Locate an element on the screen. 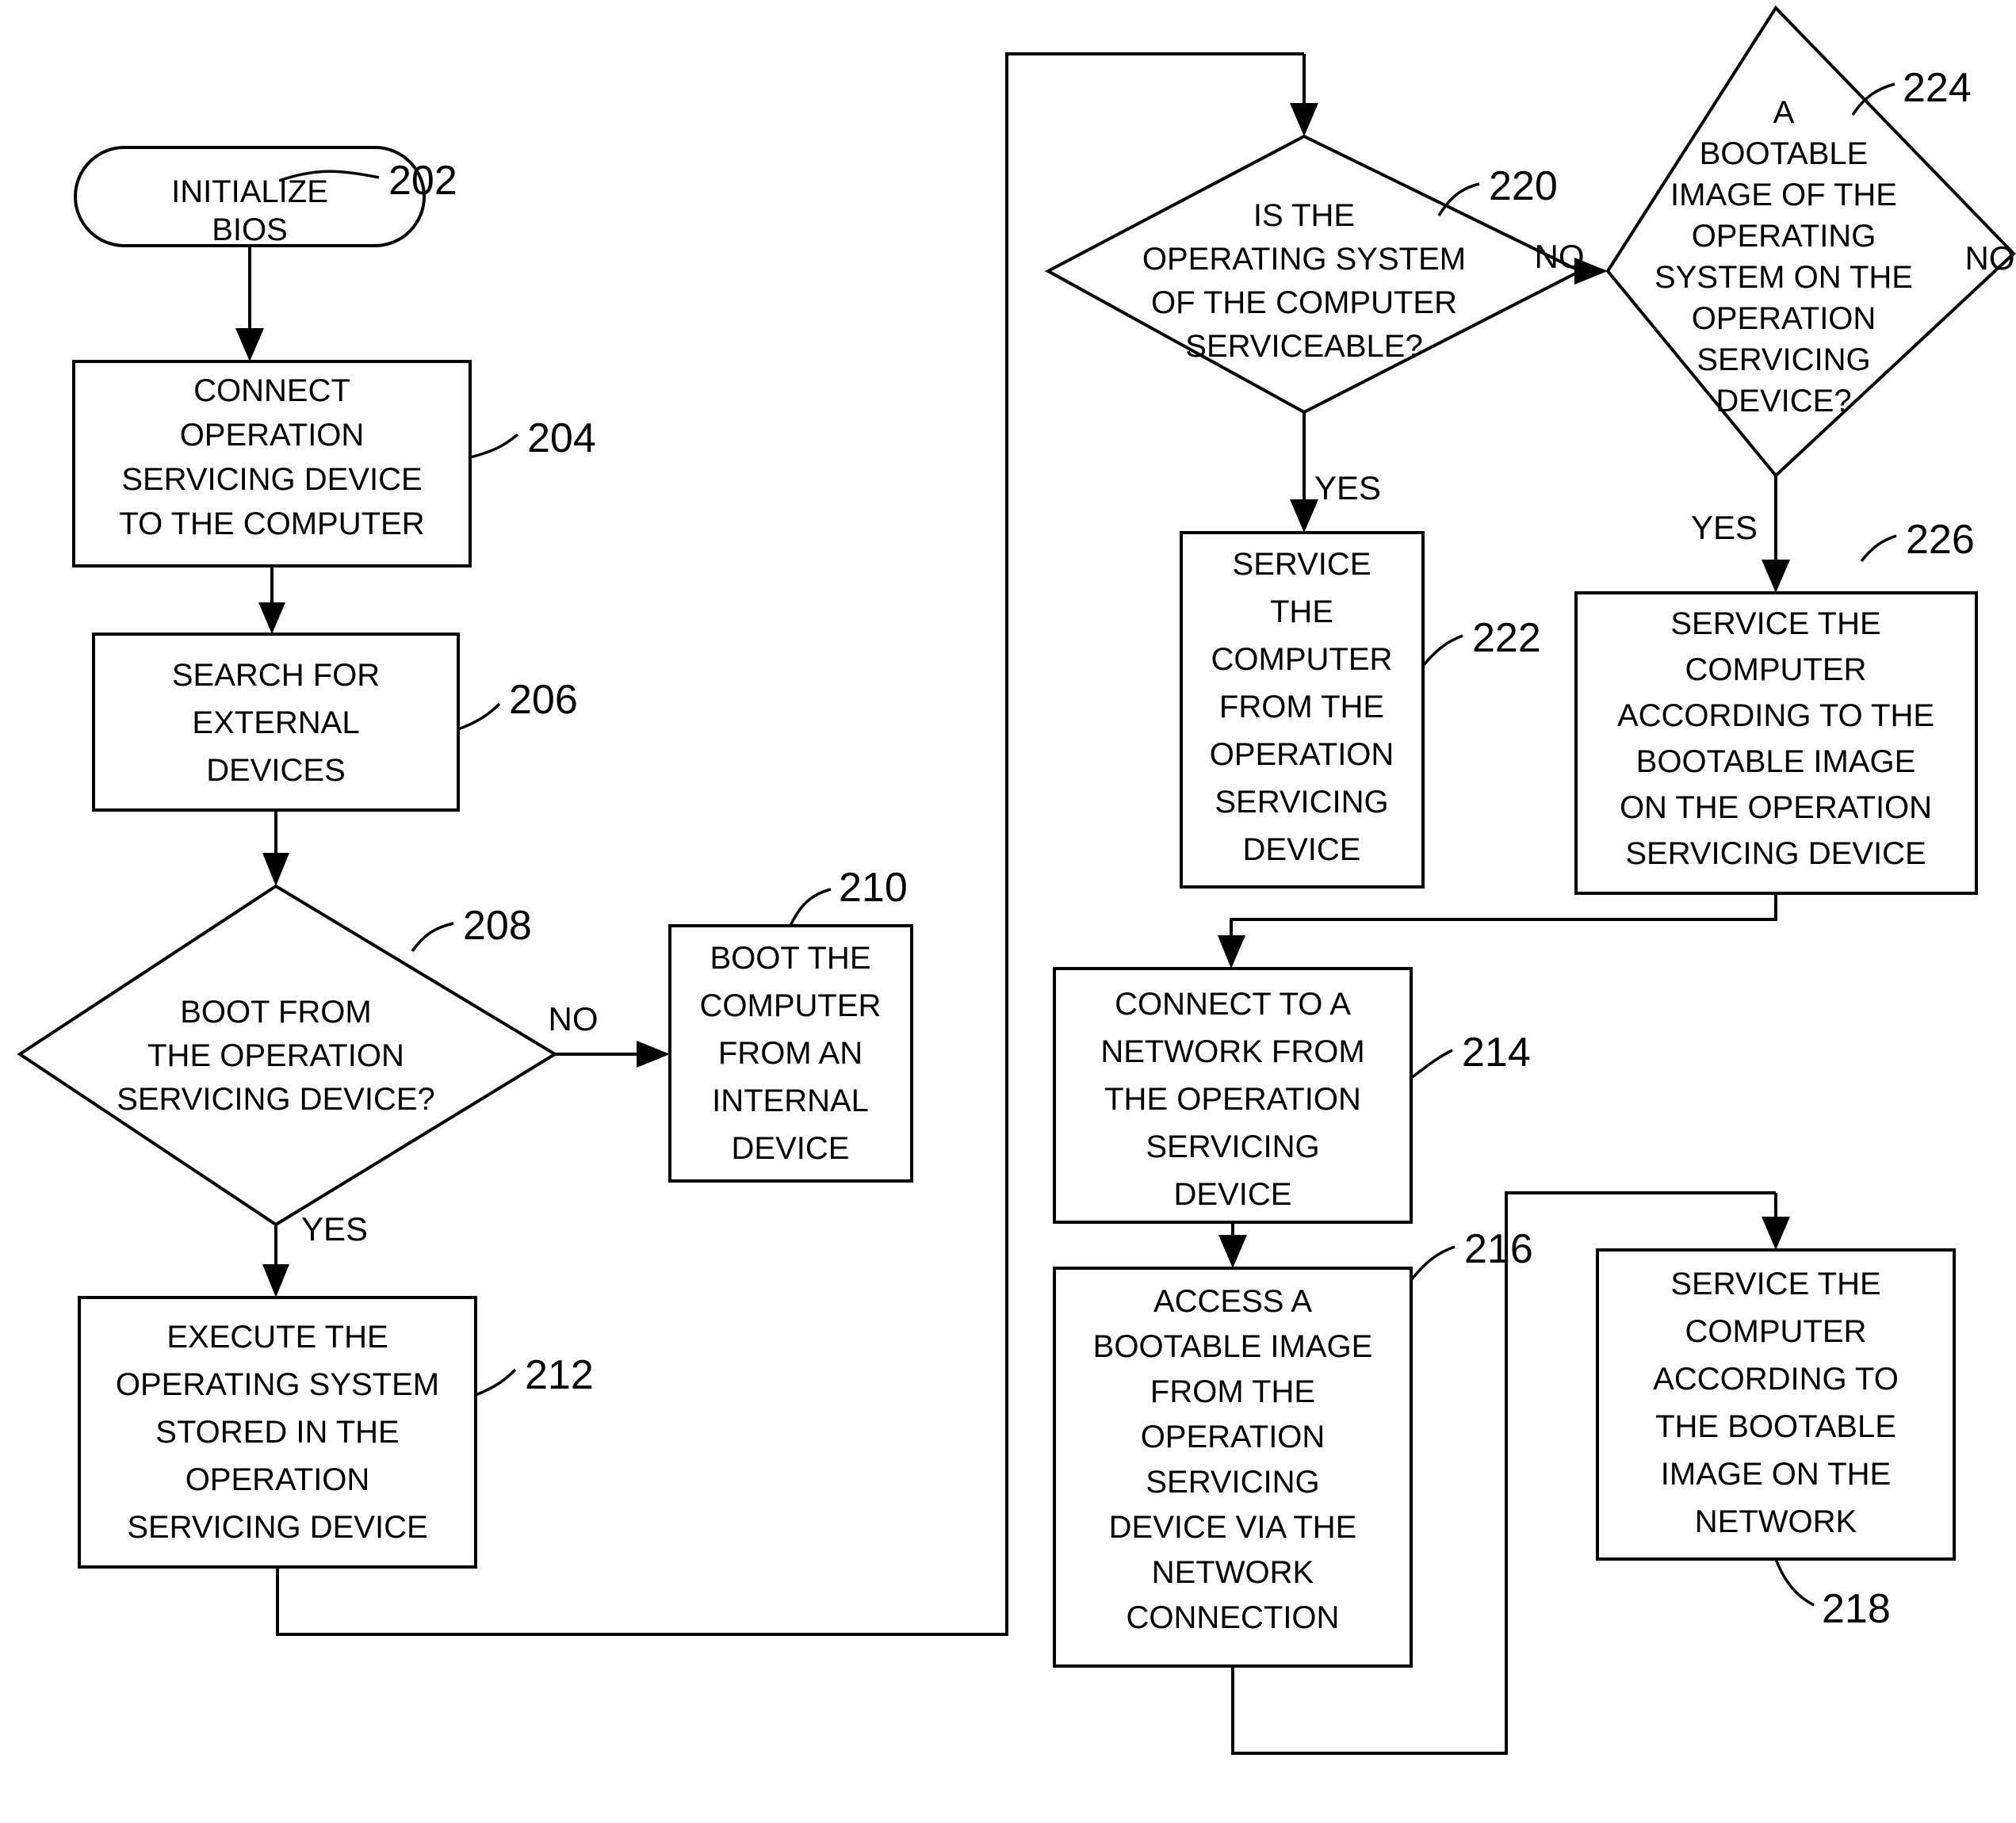 This screenshot has height=1823, width=2016. node-216-line-1: BOOTABLE IMAGE is located at coordinates (1233, 1346).